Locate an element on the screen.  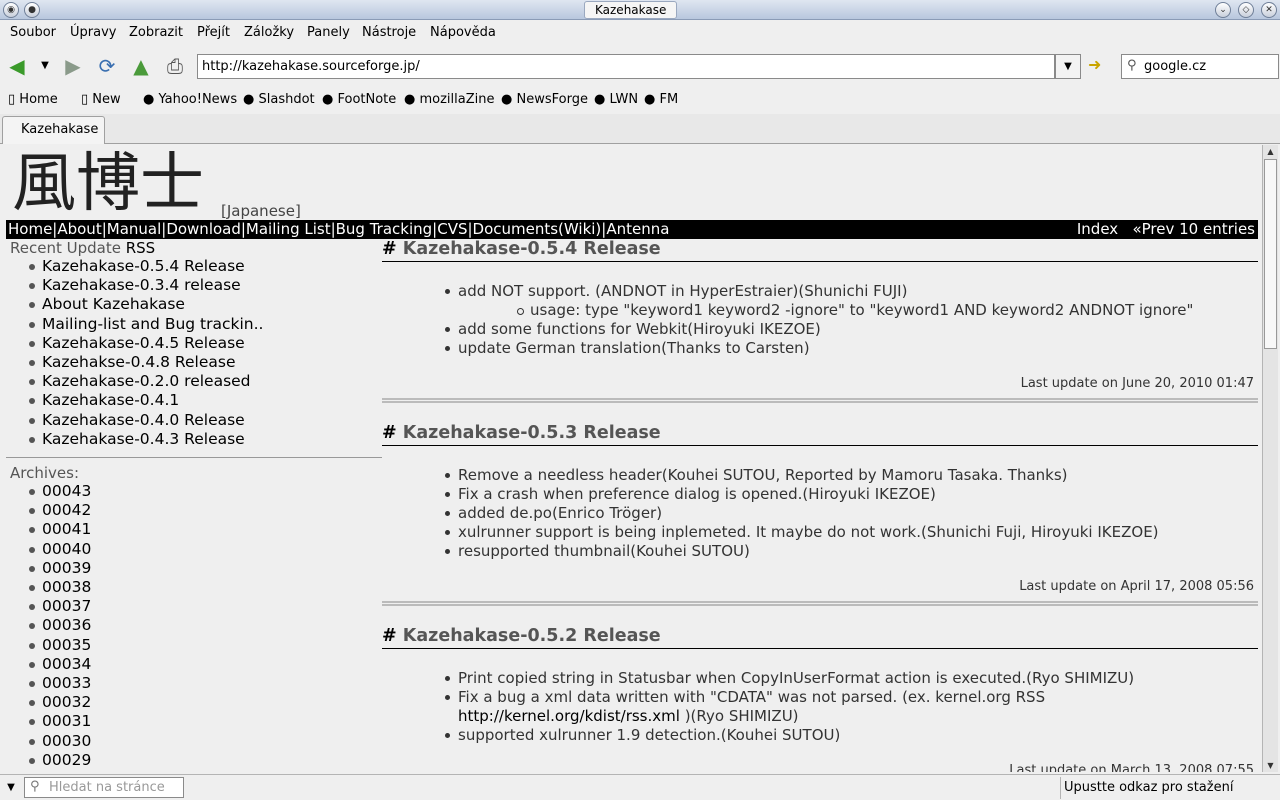
search-icon: ⚲ is located at coordinates (1132, 65).